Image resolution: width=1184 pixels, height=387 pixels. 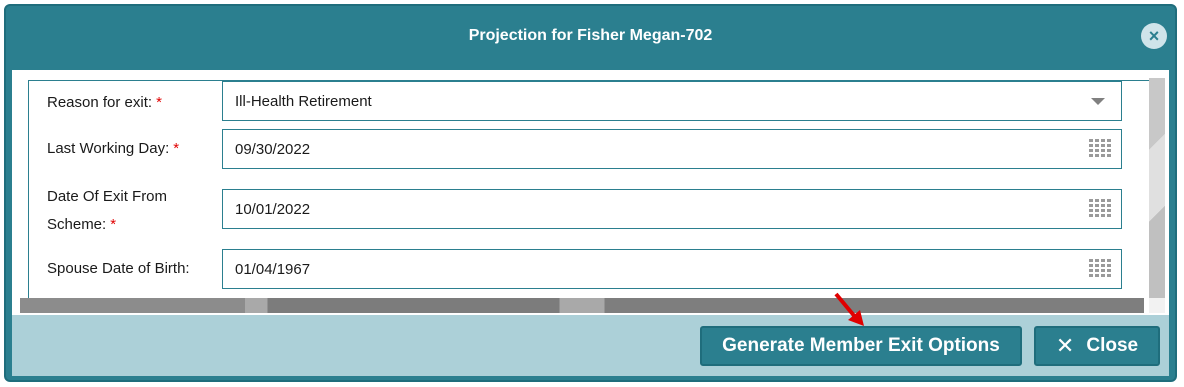 What do you see at coordinates (303, 101) in the screenshot?
I see `reason-value: Ill-Health Retirement` at bounding box center [303, 101].